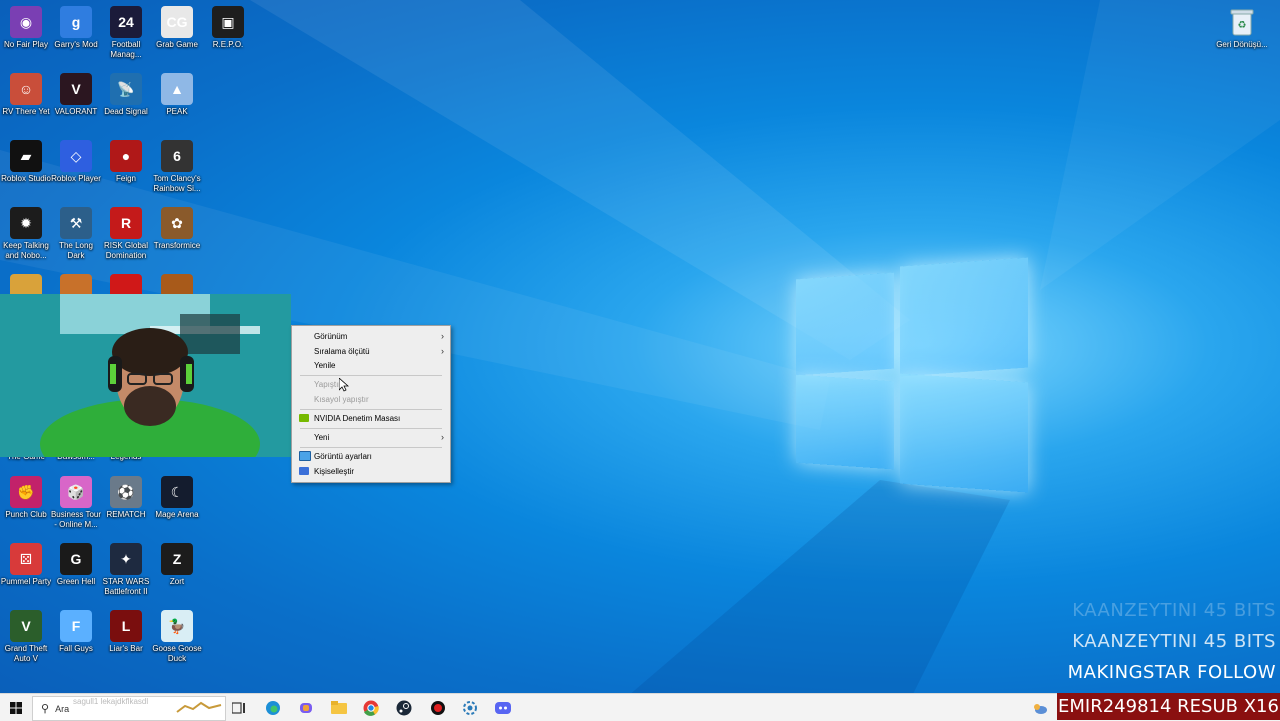  I want to click on menu-item-siralama: Sıralama ölçütü ›, so click(371, 351).